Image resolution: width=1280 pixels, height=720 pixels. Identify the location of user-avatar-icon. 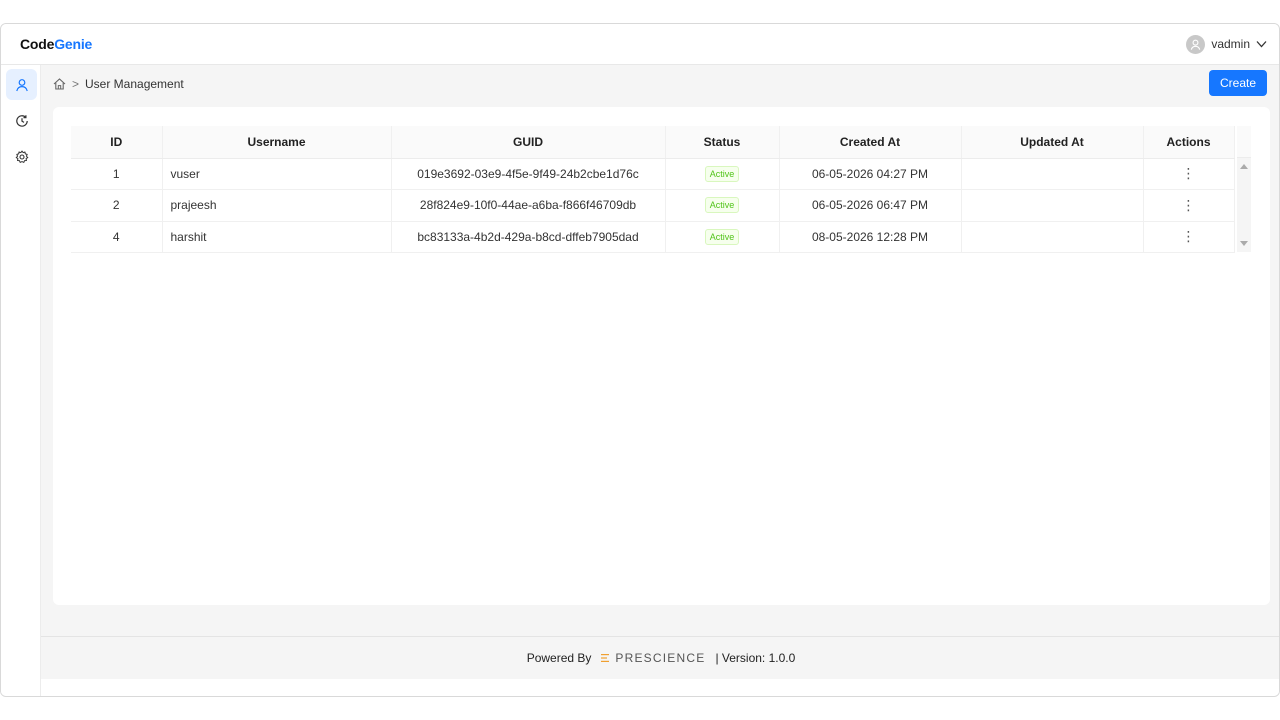
(1196, 44).